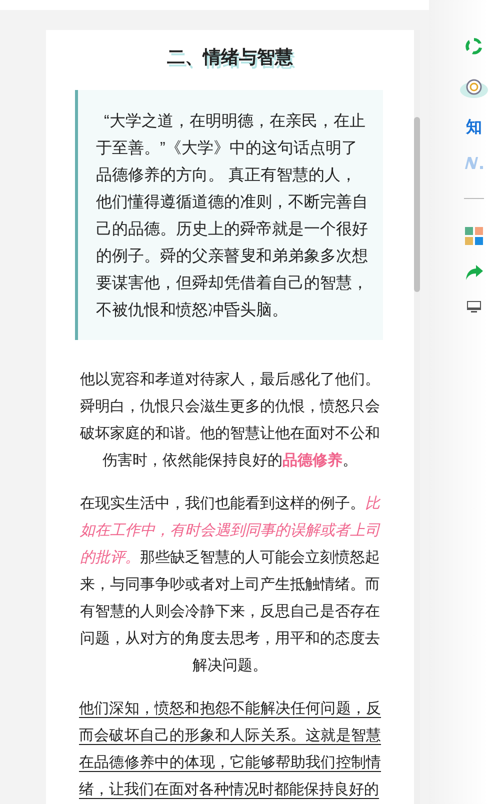  What do you see at coordinates (474, 273) in the screenshot?
I see `share-icon` at bounding box center [474, 273].